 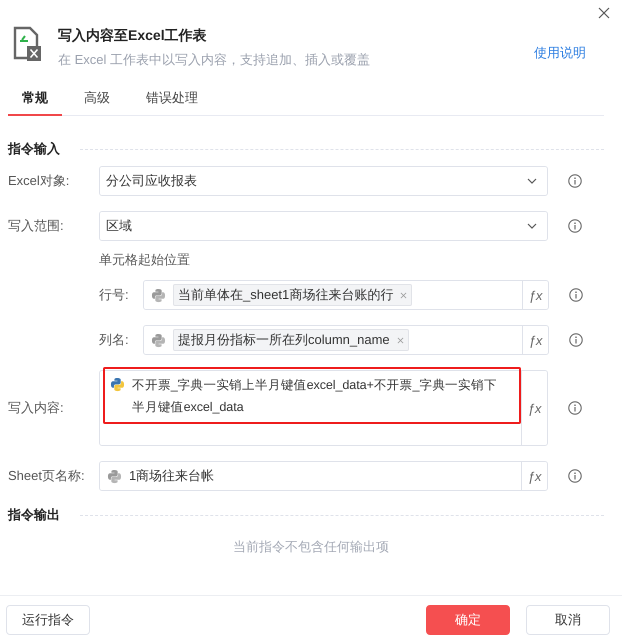 I want to click on expression-field: 当前单体在_sheet1商场往来台账的行 ƒx, so click(x=346, y=295).